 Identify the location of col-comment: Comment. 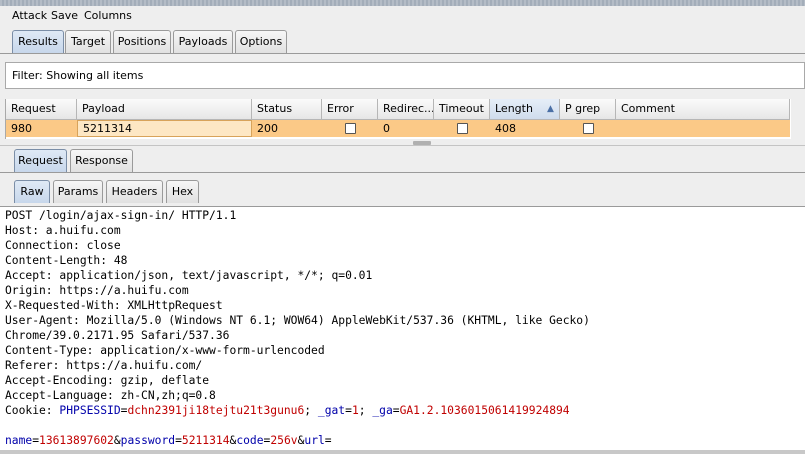
(703, 109).